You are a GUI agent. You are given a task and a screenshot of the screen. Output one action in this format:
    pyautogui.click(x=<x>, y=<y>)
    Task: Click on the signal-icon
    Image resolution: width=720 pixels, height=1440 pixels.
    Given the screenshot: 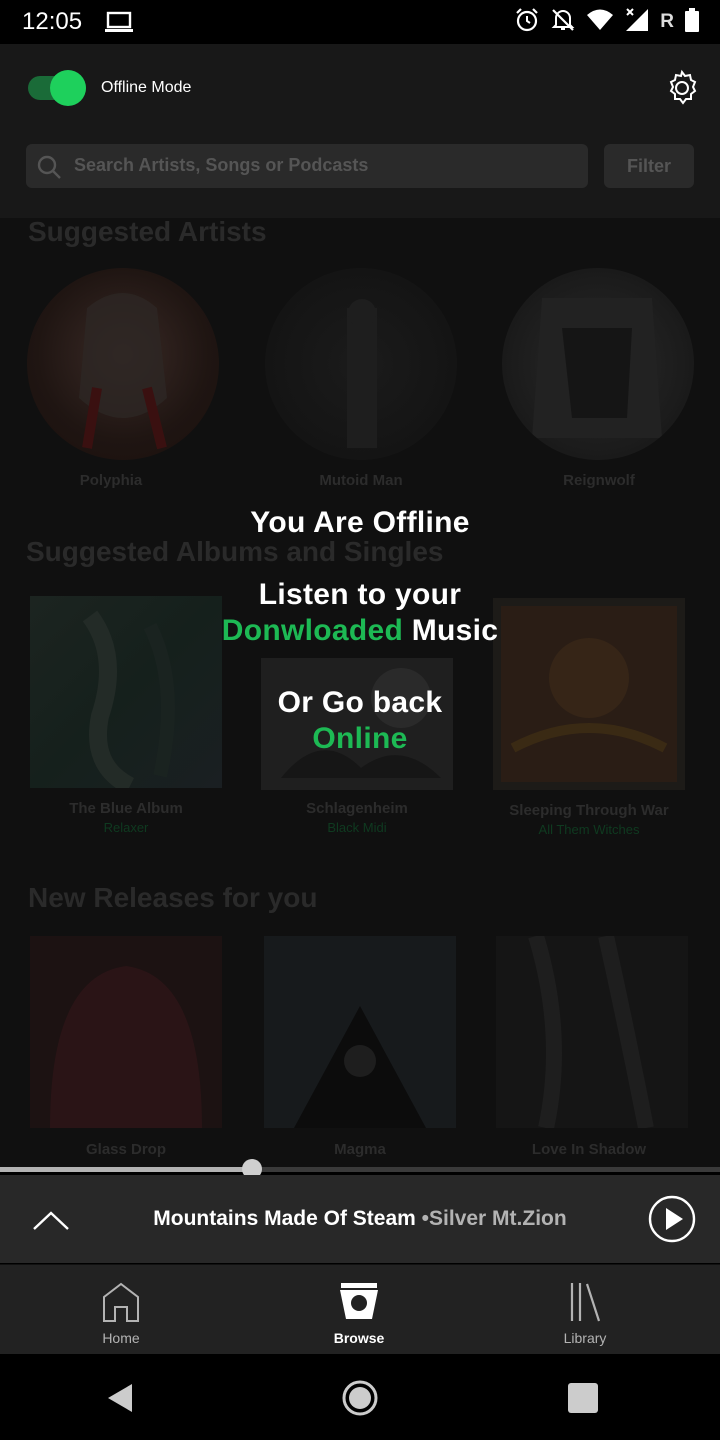 What is the action you would take?
    pyautogui.click(x=637, y=22)
    